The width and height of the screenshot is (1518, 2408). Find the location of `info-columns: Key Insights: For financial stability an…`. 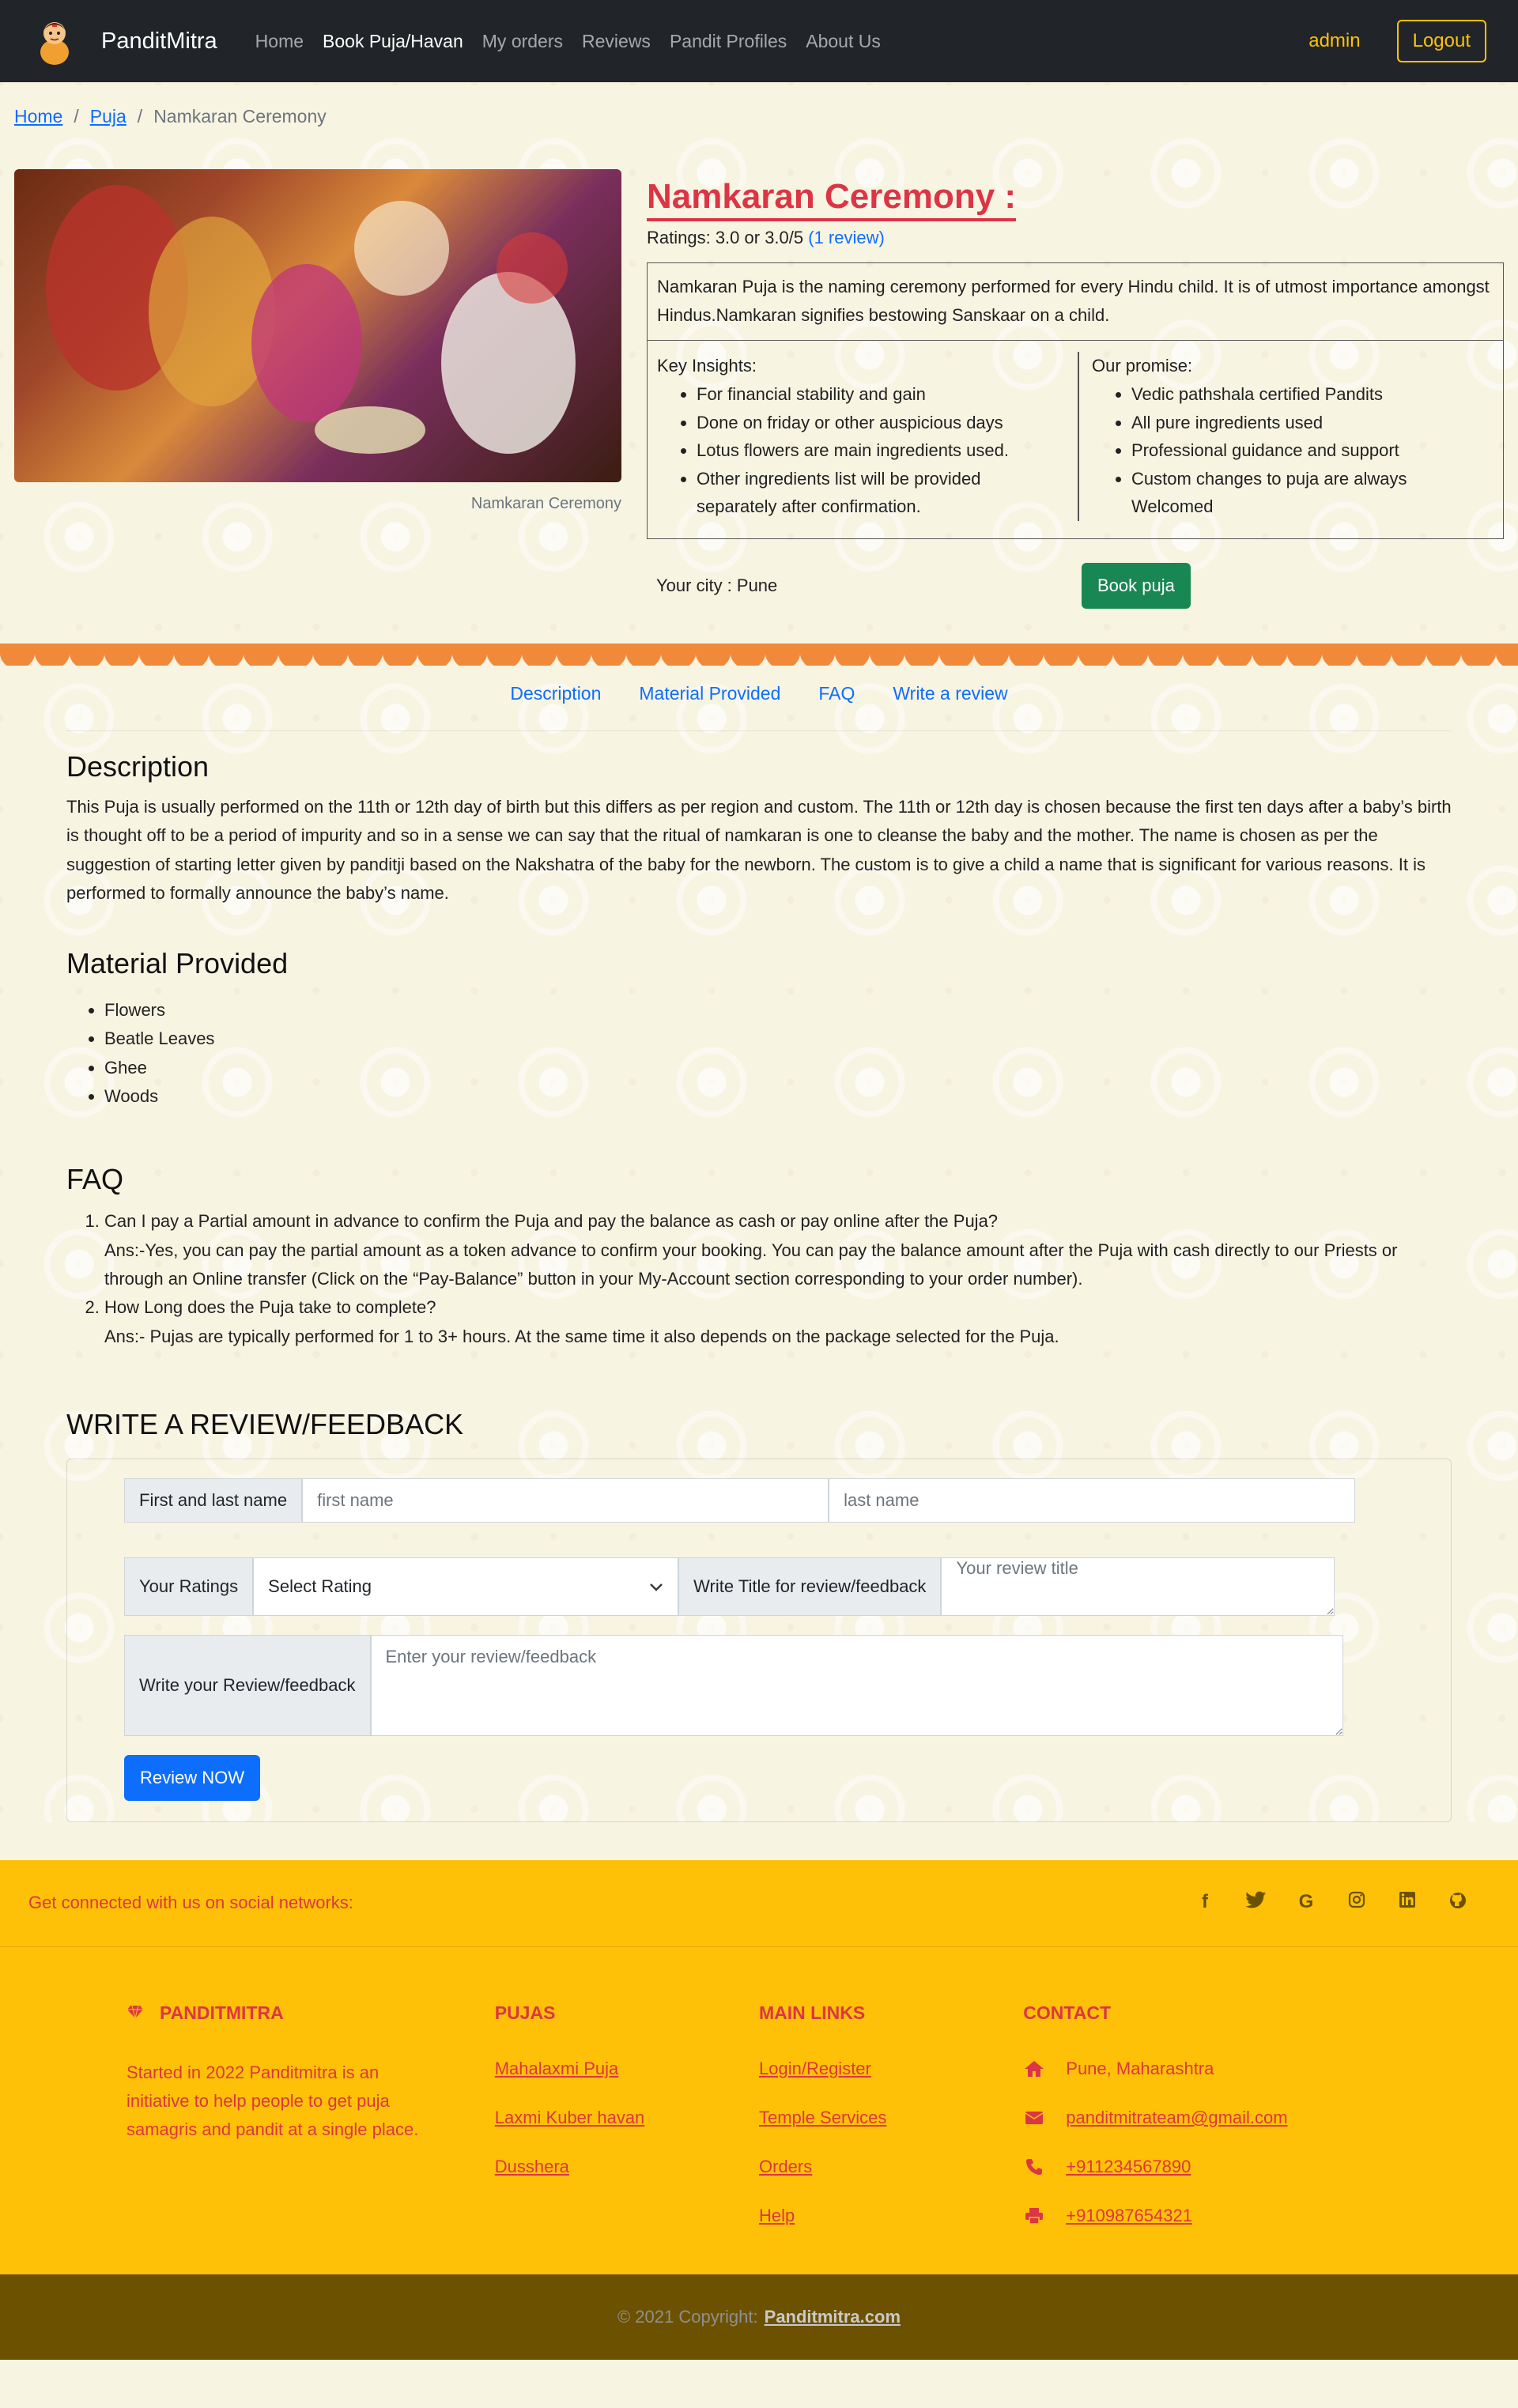

info-columns: Key Insights: For financial stability an… is located at coordinates (1075, 439).